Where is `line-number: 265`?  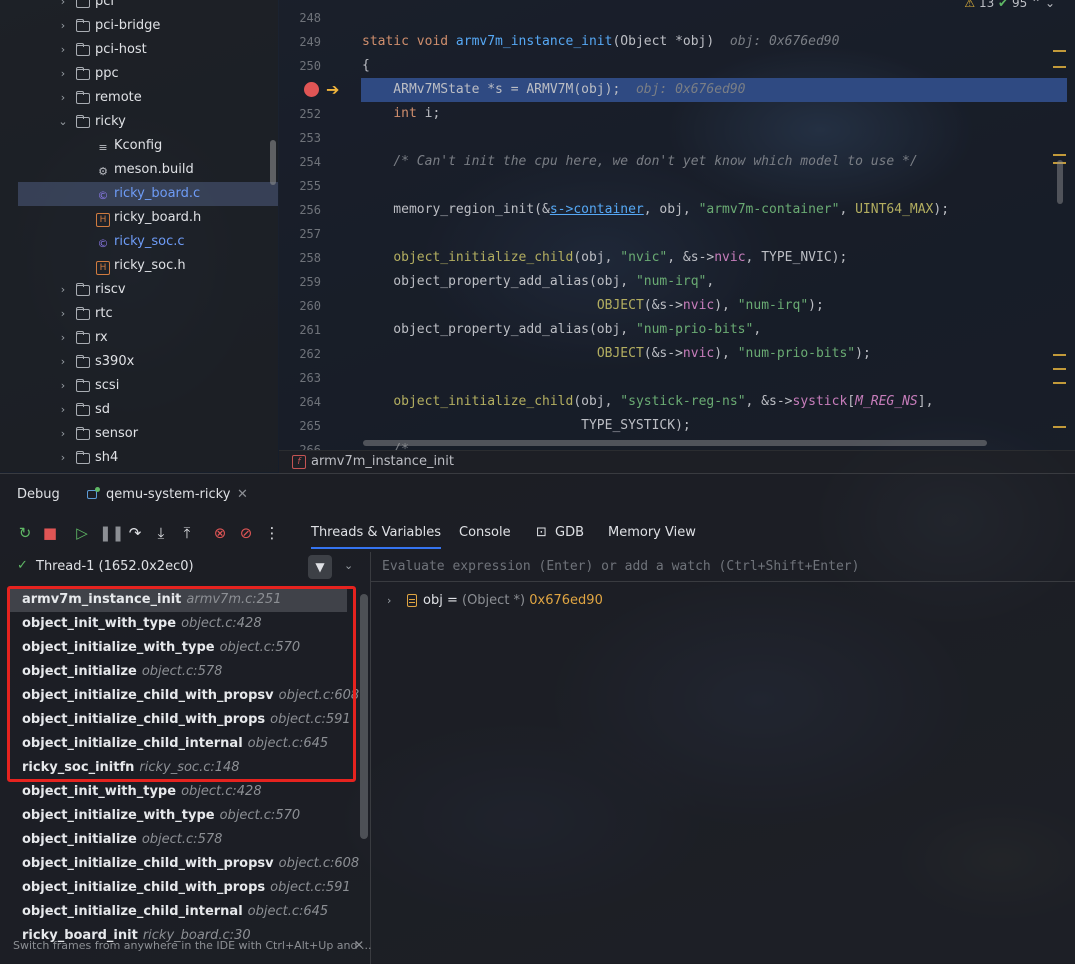 line-number: 265 is located at coordinates (300, 426).